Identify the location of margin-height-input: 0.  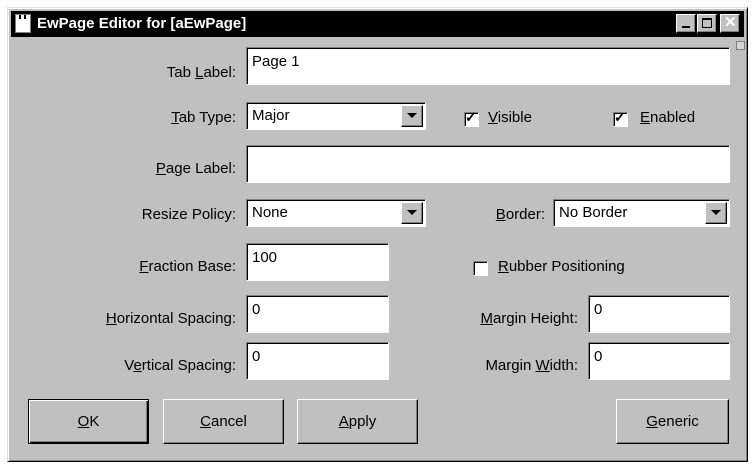
(659, 314).